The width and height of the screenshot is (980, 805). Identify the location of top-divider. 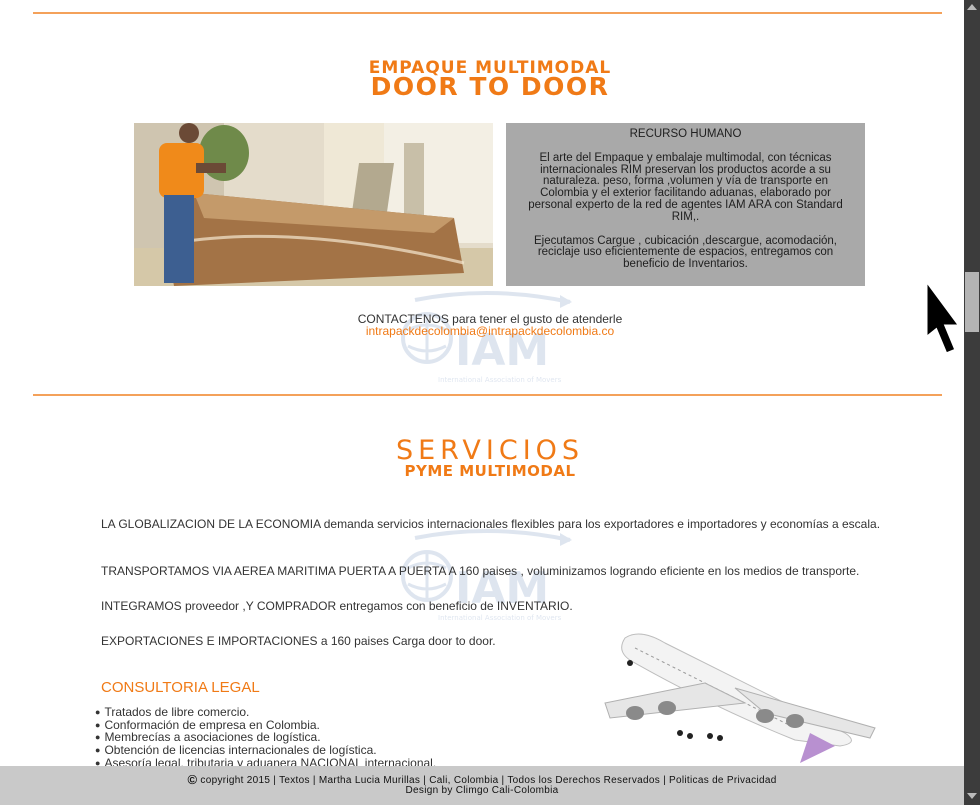
(487, 13).